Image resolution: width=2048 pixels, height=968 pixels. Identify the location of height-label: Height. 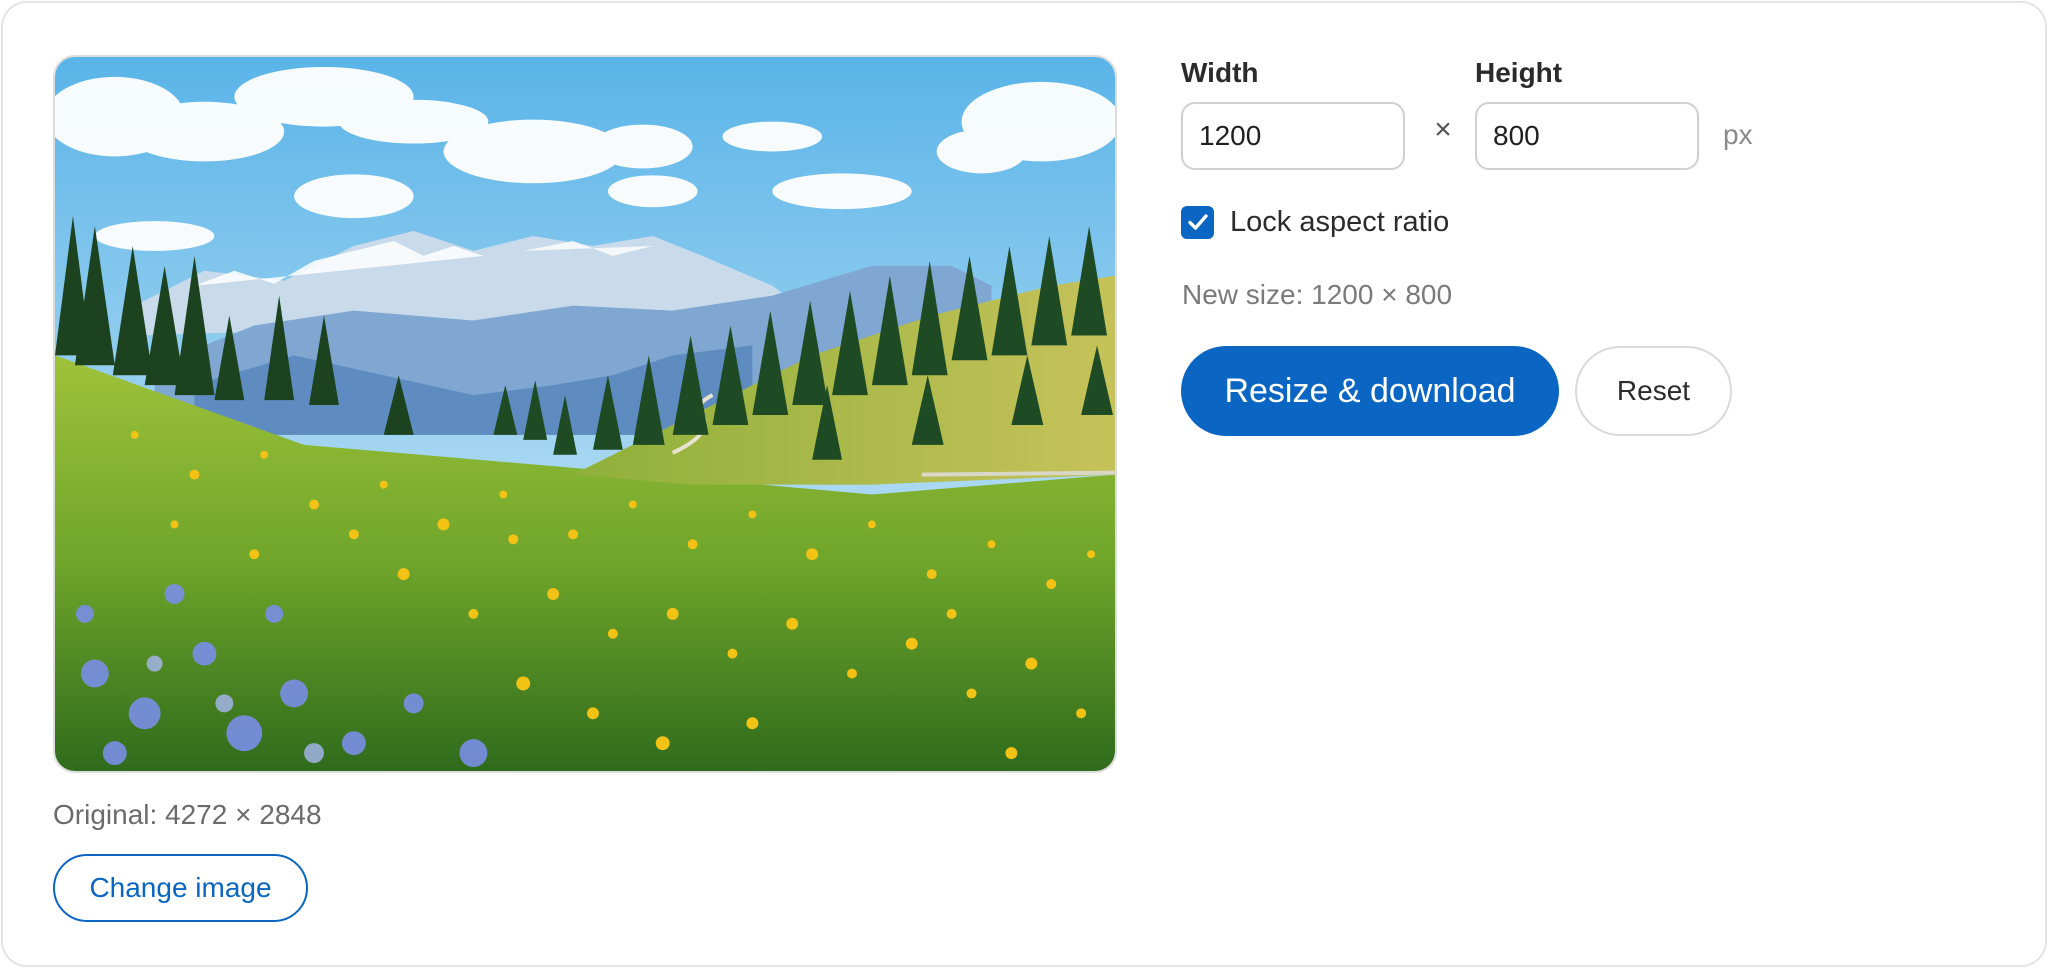
(1519, 72).